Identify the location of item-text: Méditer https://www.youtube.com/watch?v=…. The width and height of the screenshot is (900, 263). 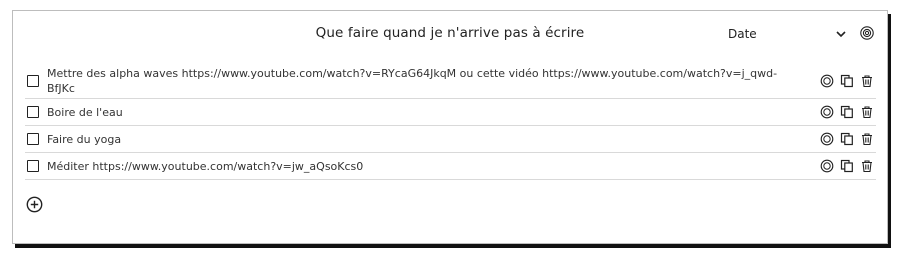
(205, 166).